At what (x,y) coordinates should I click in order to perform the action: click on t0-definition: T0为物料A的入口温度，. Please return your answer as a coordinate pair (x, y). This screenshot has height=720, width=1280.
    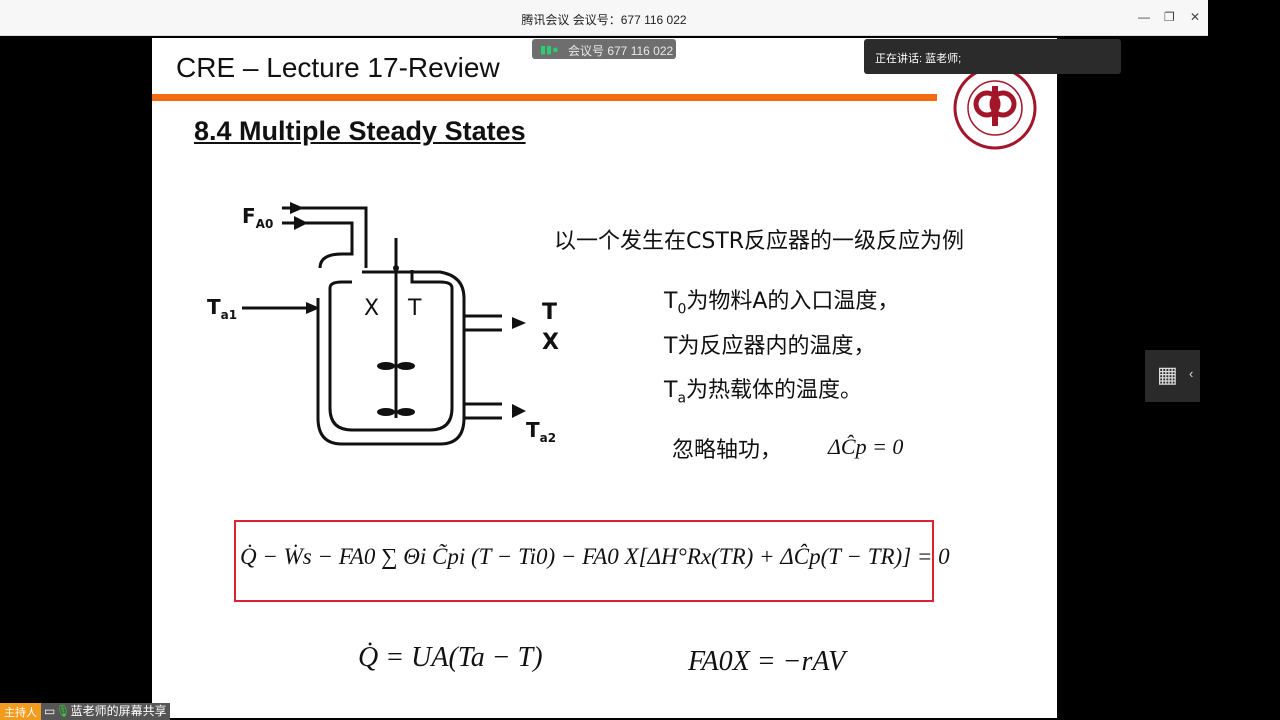
    Looking at the image, I should click on (782, 303).